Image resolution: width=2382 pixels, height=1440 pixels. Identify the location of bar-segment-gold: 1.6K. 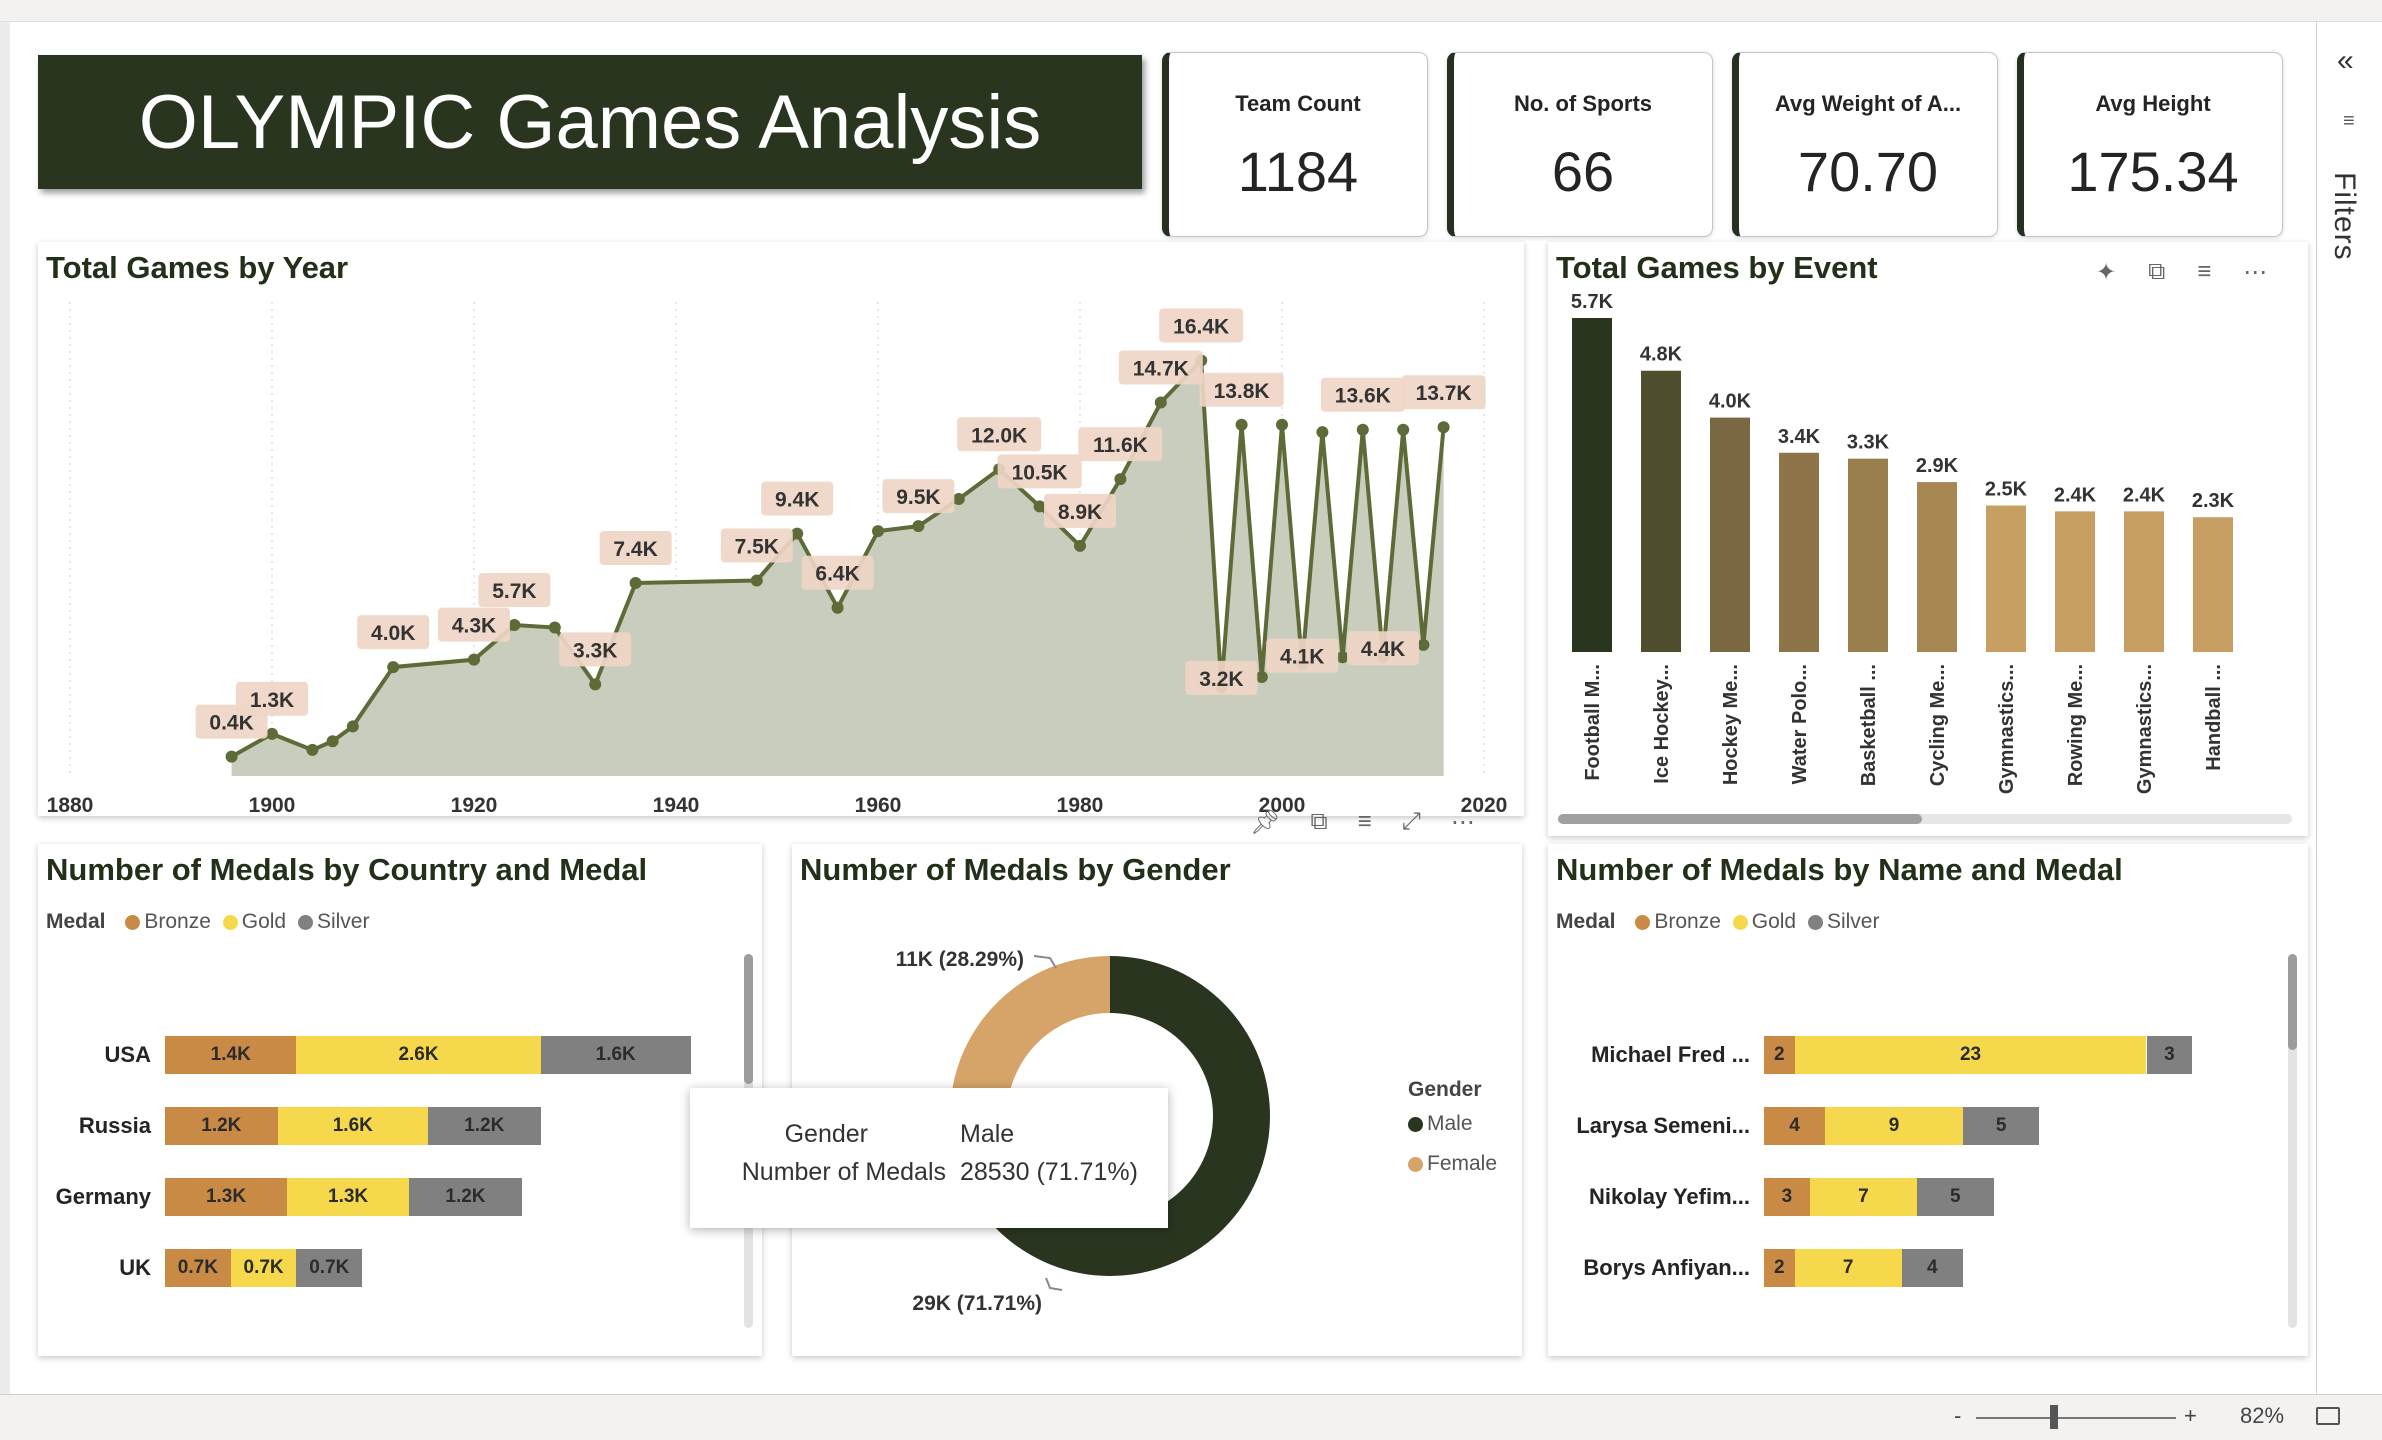
(352, 1126).